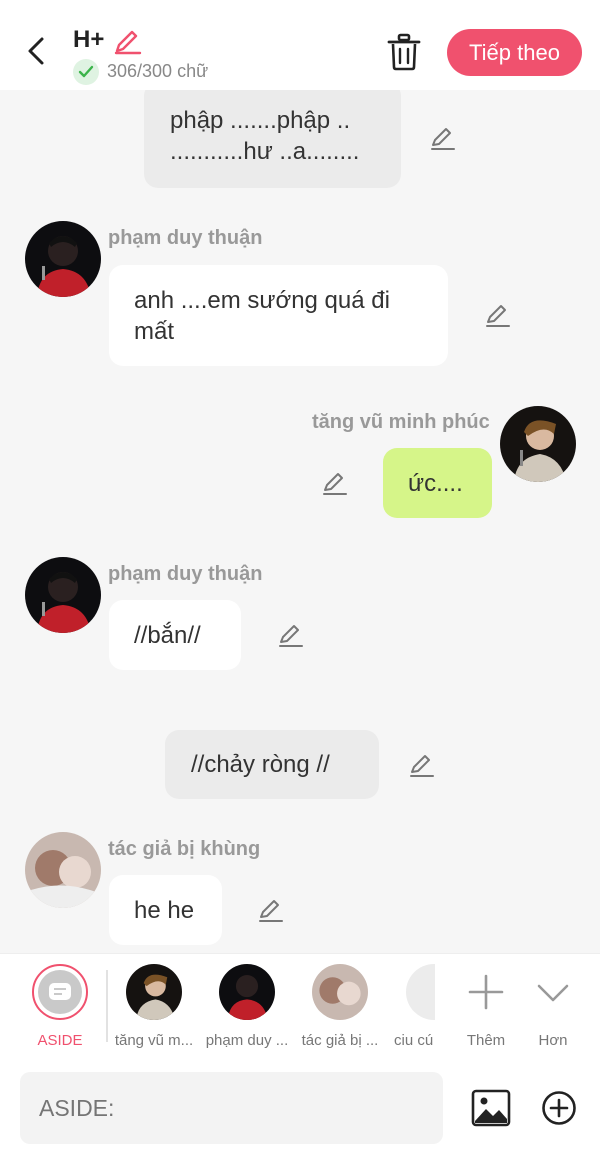  Describe the element at coordinates (89, 39) in the screenshot. I see `story-title: H+` at that location.